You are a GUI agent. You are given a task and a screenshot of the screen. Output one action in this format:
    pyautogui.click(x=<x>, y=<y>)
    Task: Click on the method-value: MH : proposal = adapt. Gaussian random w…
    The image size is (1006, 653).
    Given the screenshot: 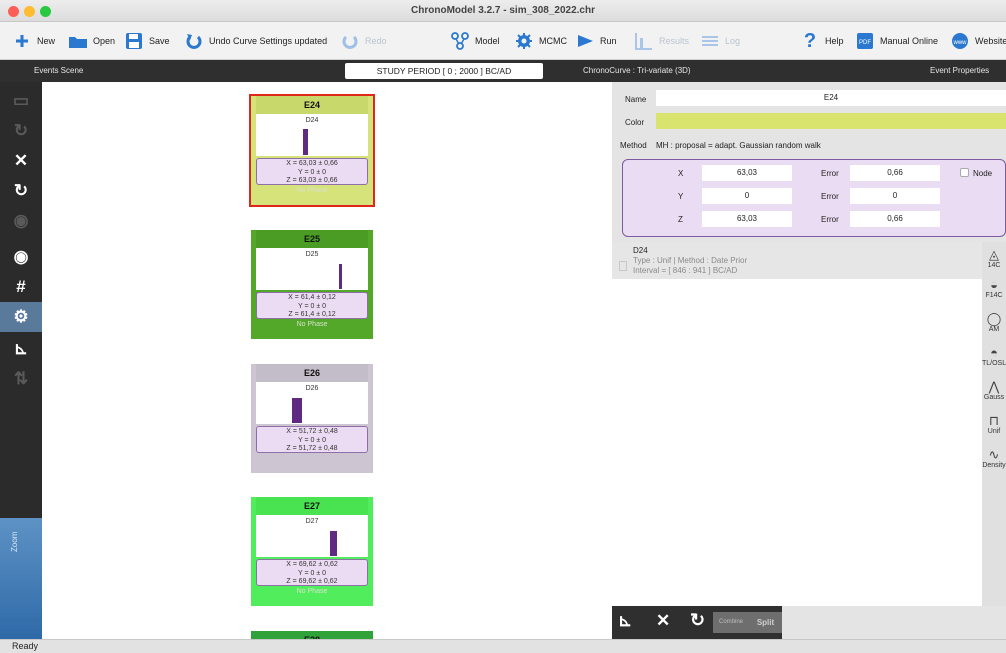 What is the action you would take?
    pyautogui.click(x=738, y=145)
    